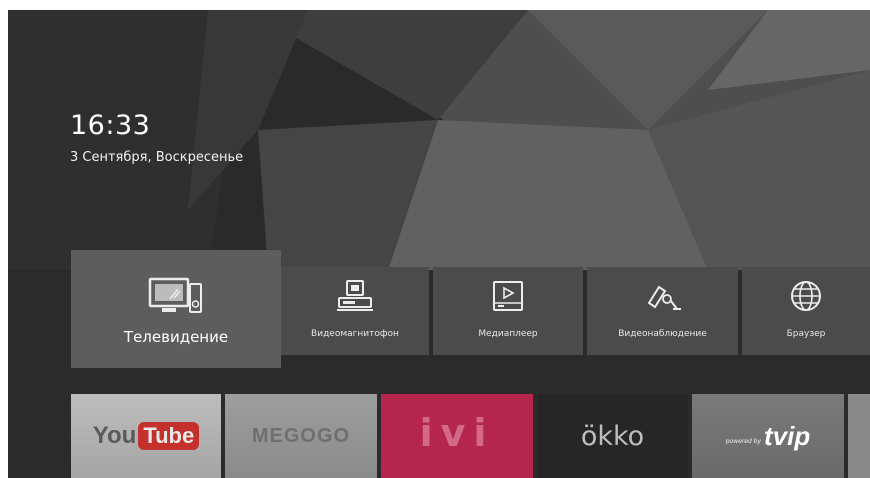 The height and width of the screenshot is (478, 870). I want to click on mediaplayer-icon, so click(508, 296).